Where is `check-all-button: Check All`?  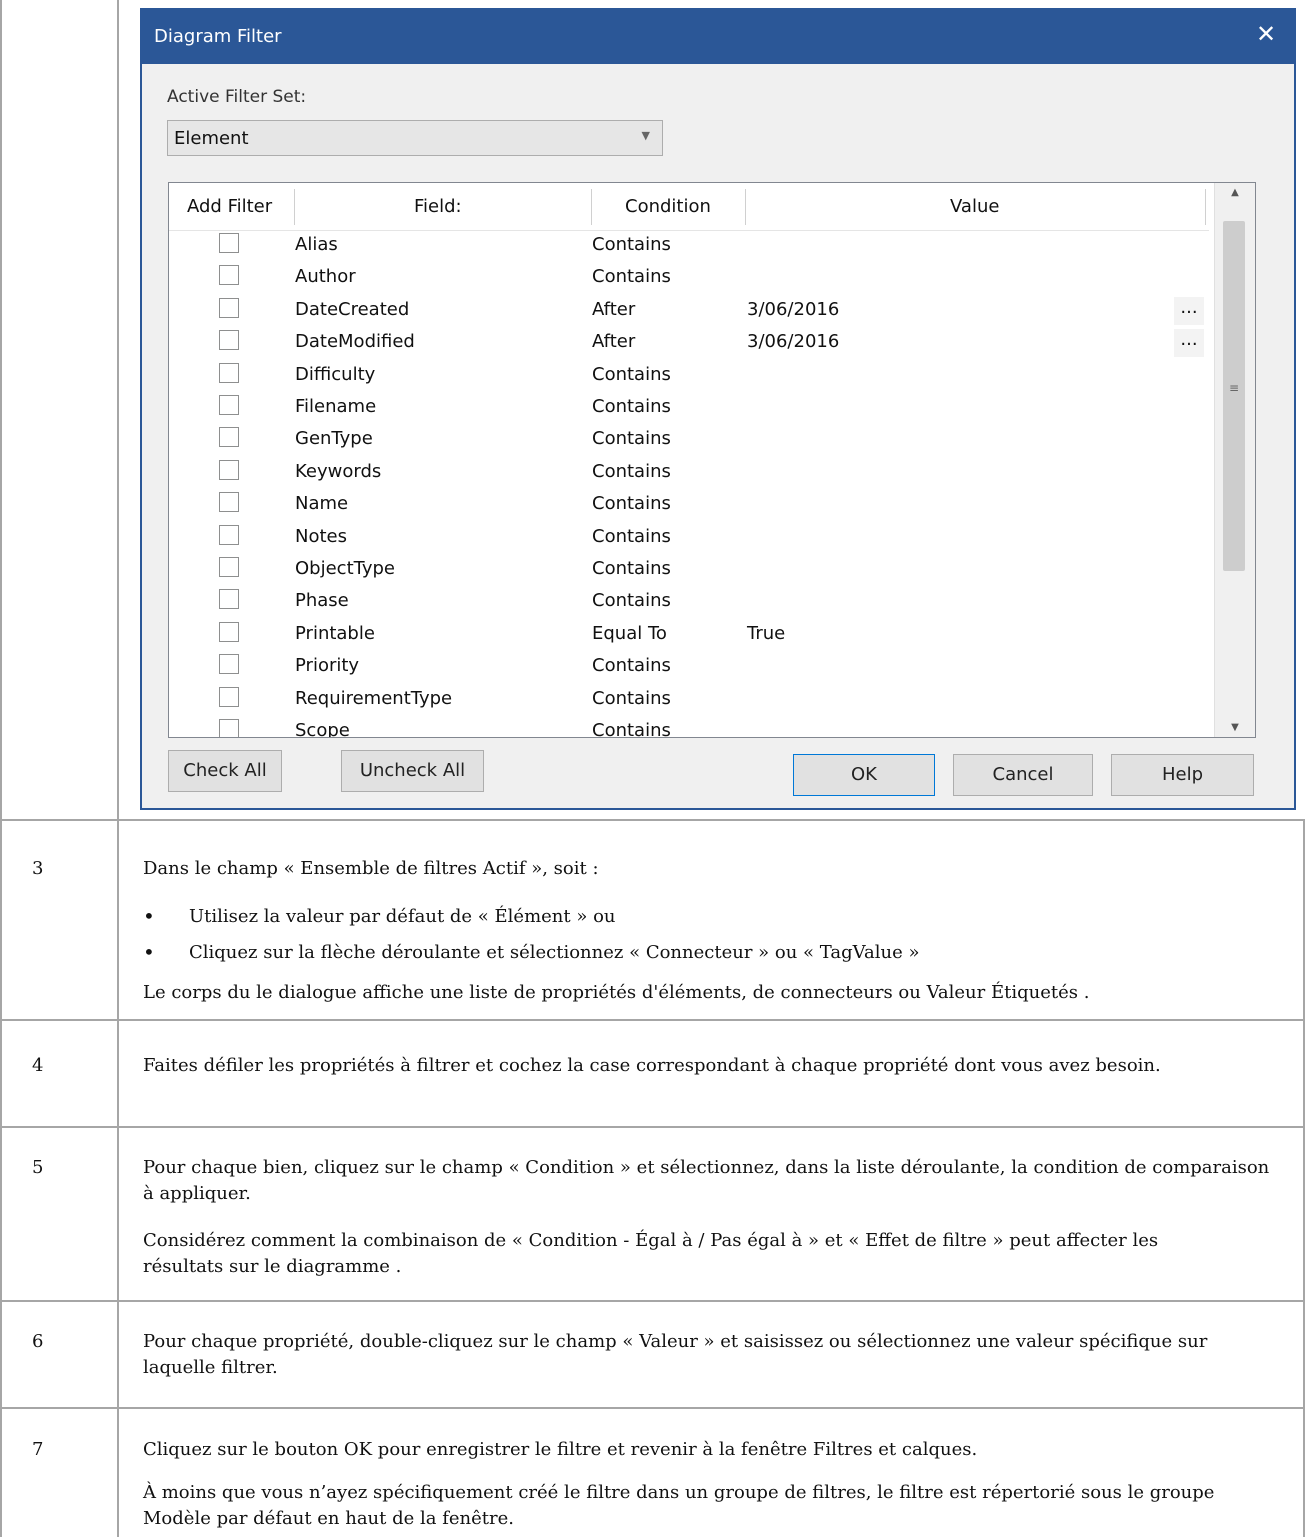
check-all-button: Check All is located at coordinates (225, 771).